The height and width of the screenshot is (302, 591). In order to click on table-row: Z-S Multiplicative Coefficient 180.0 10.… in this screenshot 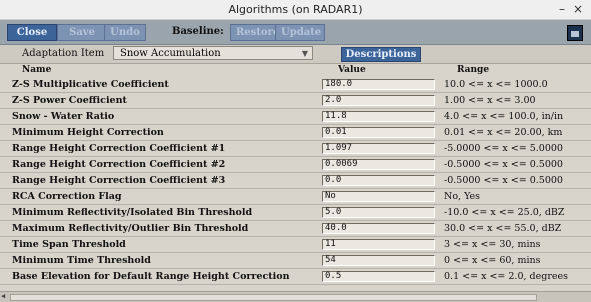, I will do `click(295, 85)`.